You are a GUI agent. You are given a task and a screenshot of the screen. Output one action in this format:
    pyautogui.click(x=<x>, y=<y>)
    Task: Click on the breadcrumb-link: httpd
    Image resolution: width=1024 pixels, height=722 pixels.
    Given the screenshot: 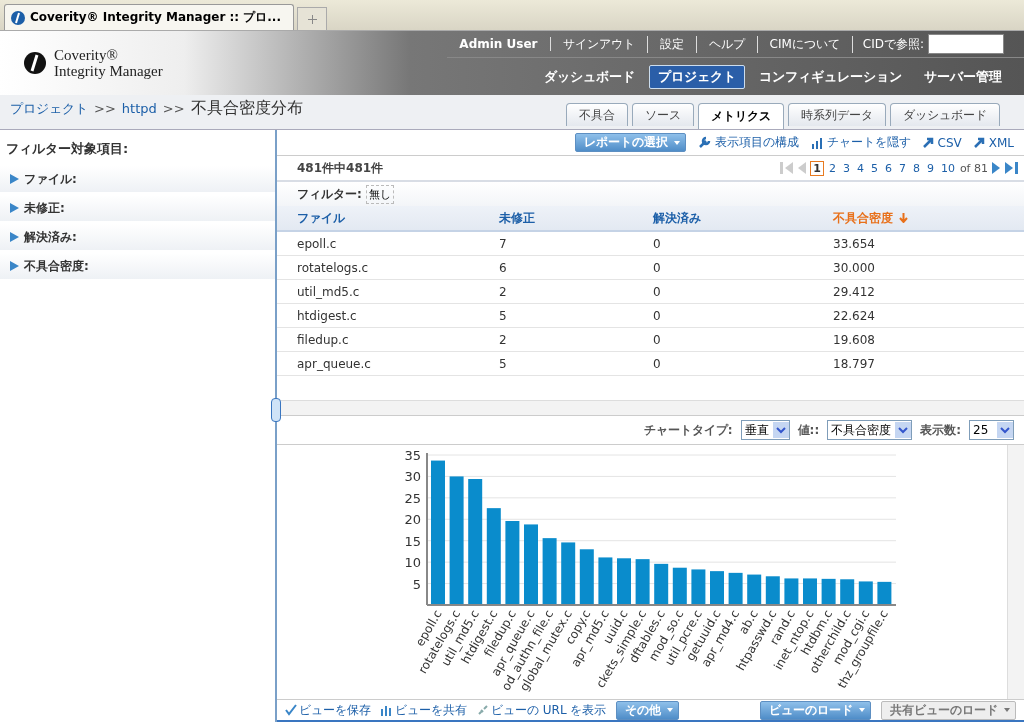 What is the action you would take?
    pyautogui.click(x=139, y=108)
    